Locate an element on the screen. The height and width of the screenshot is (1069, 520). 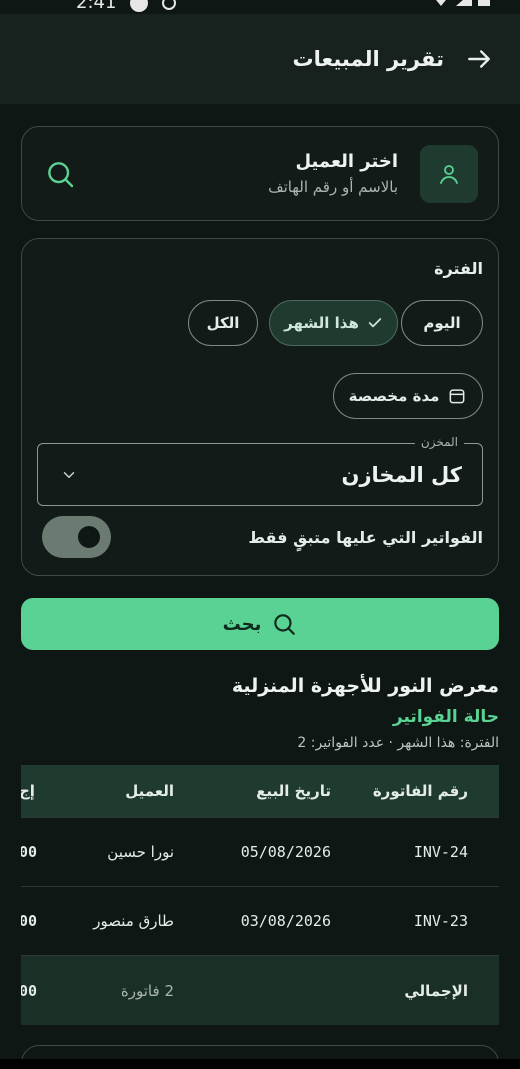
header-sale-date: تاريخ البيع is located at coordinates (293, 791).